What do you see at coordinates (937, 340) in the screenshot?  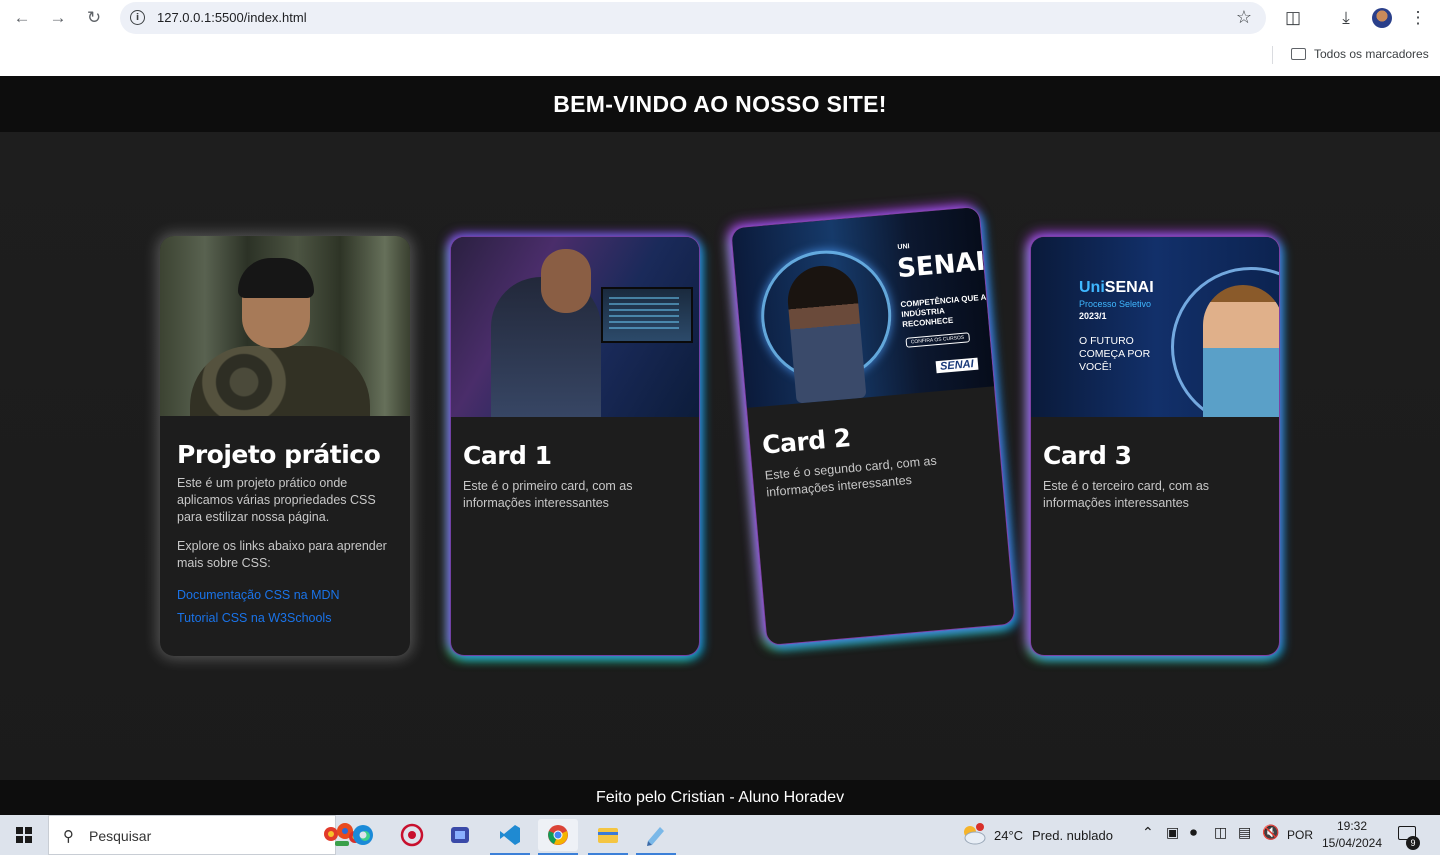 I see `senai-cta: CONFIRA OS CURSOS` at bounding box center [937, 340].